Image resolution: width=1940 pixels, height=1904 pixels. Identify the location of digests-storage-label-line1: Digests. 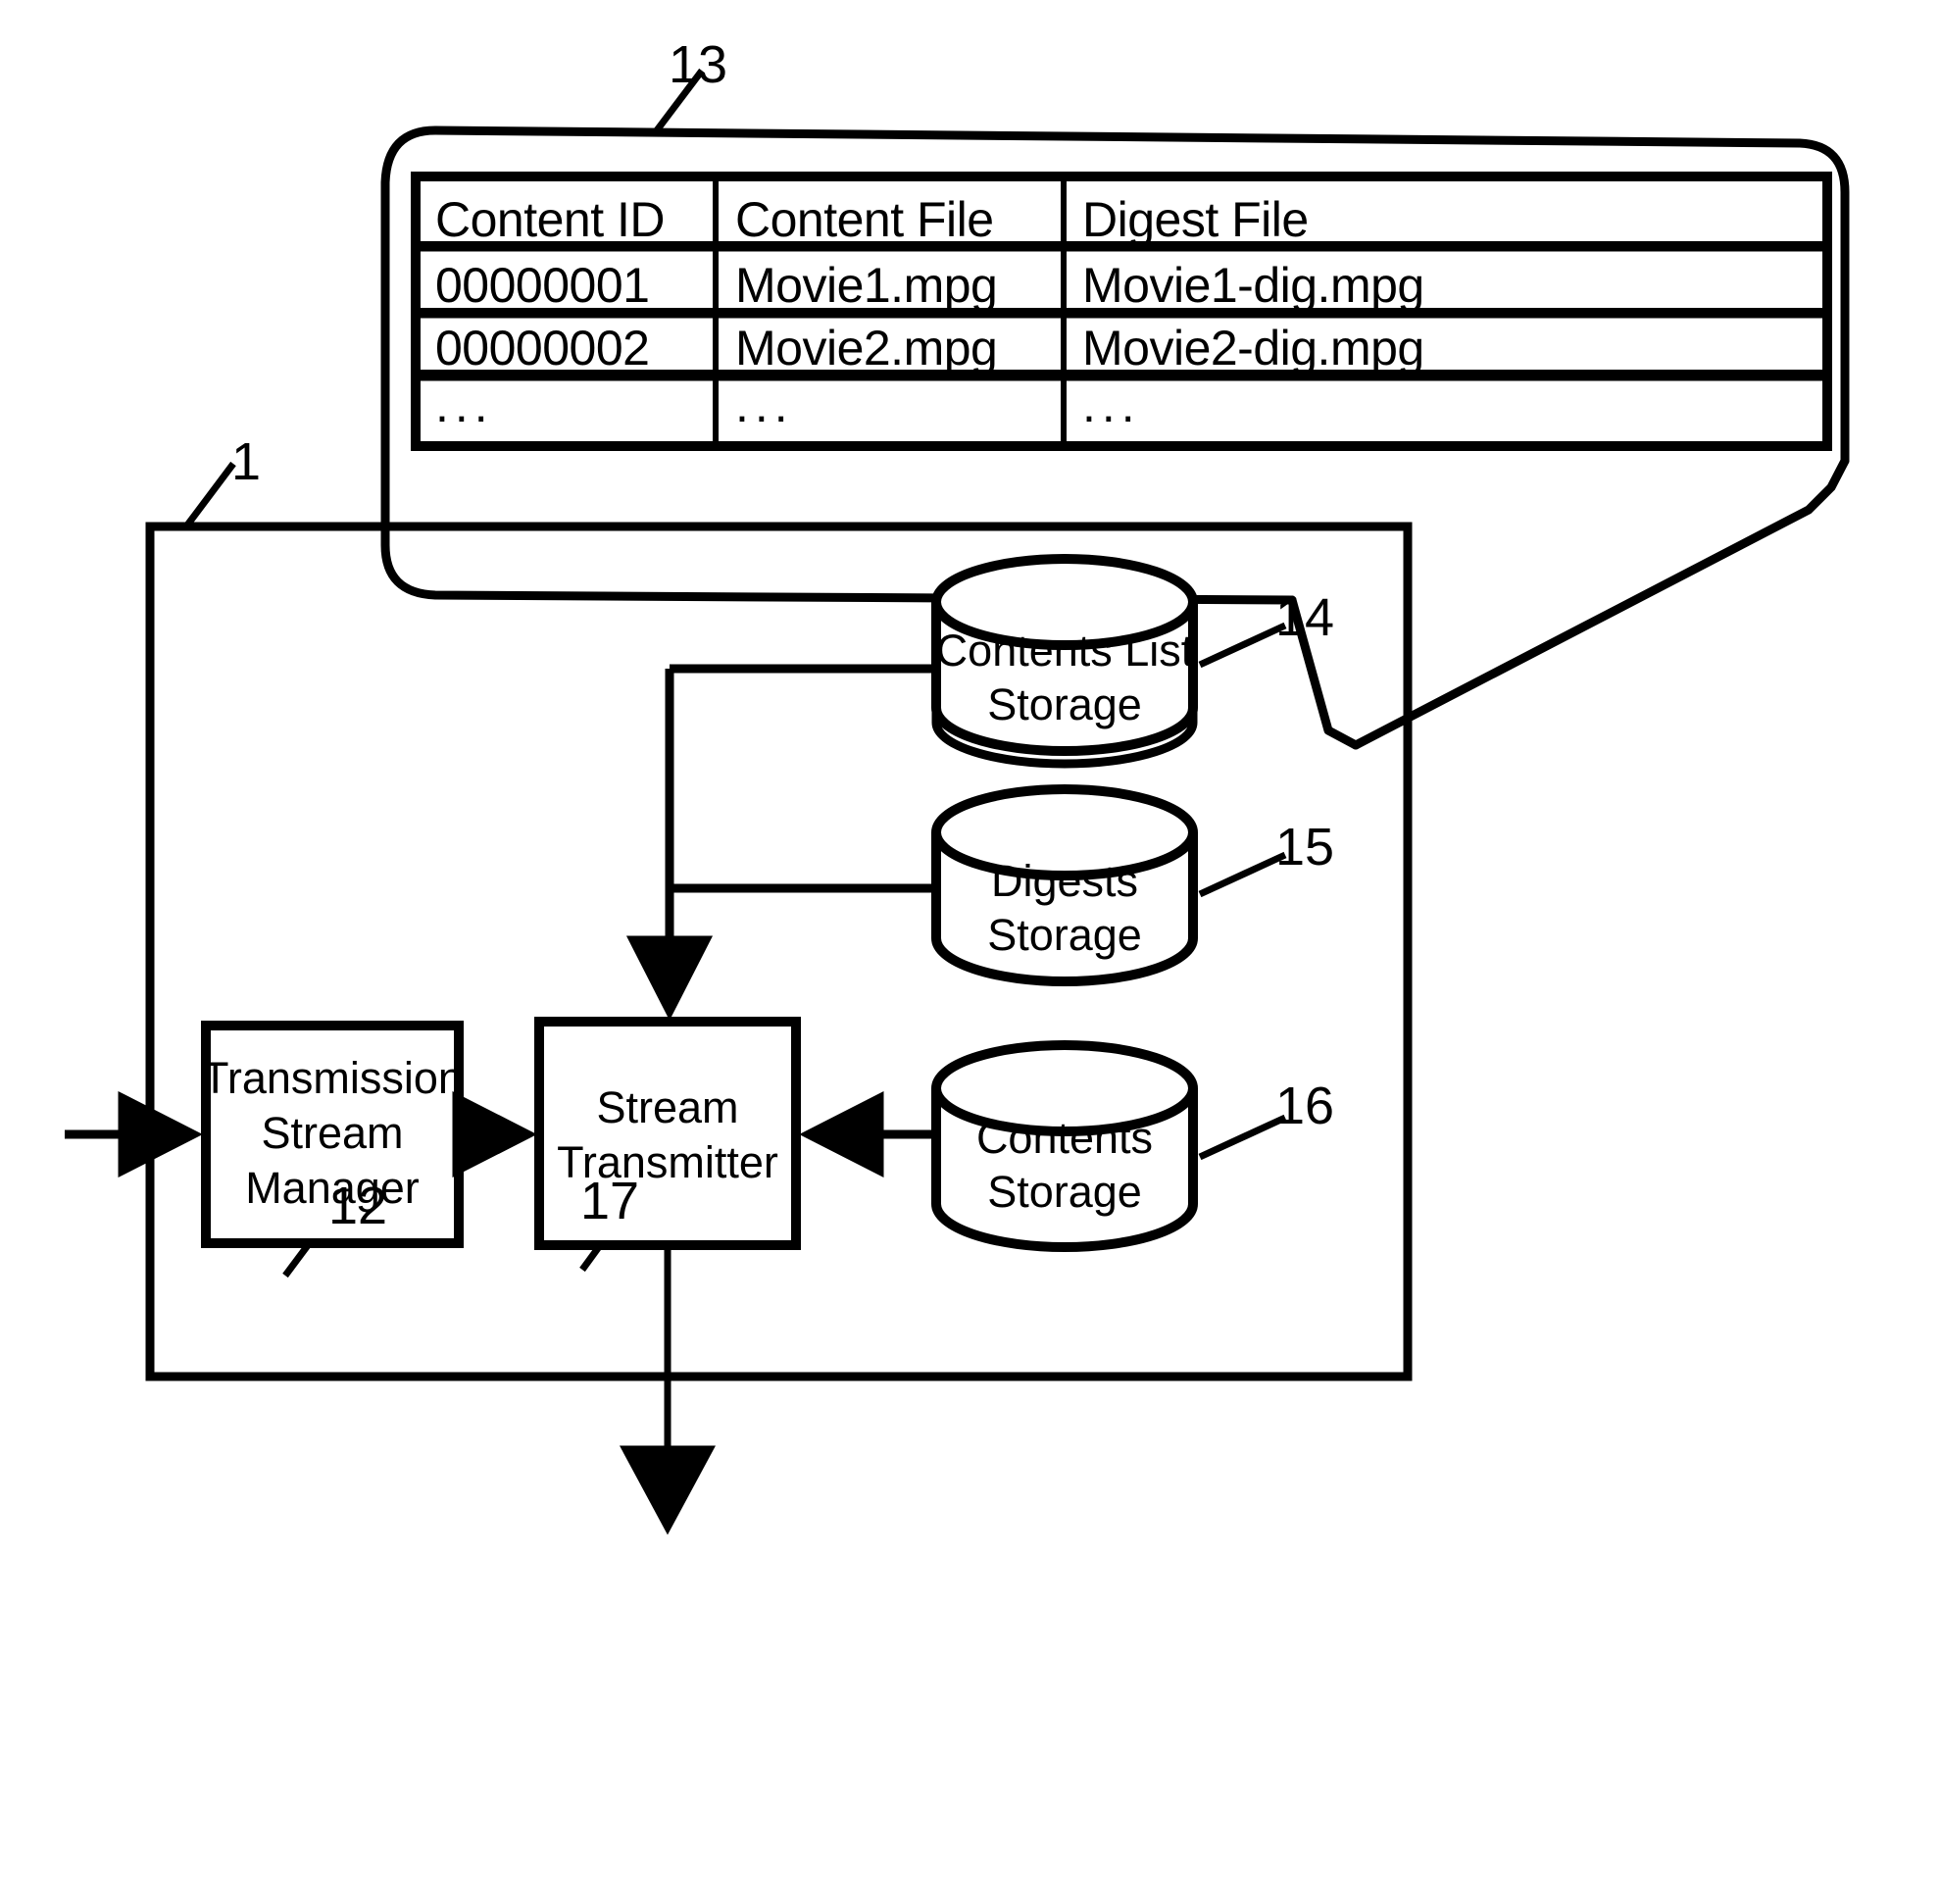
(1064, 881).